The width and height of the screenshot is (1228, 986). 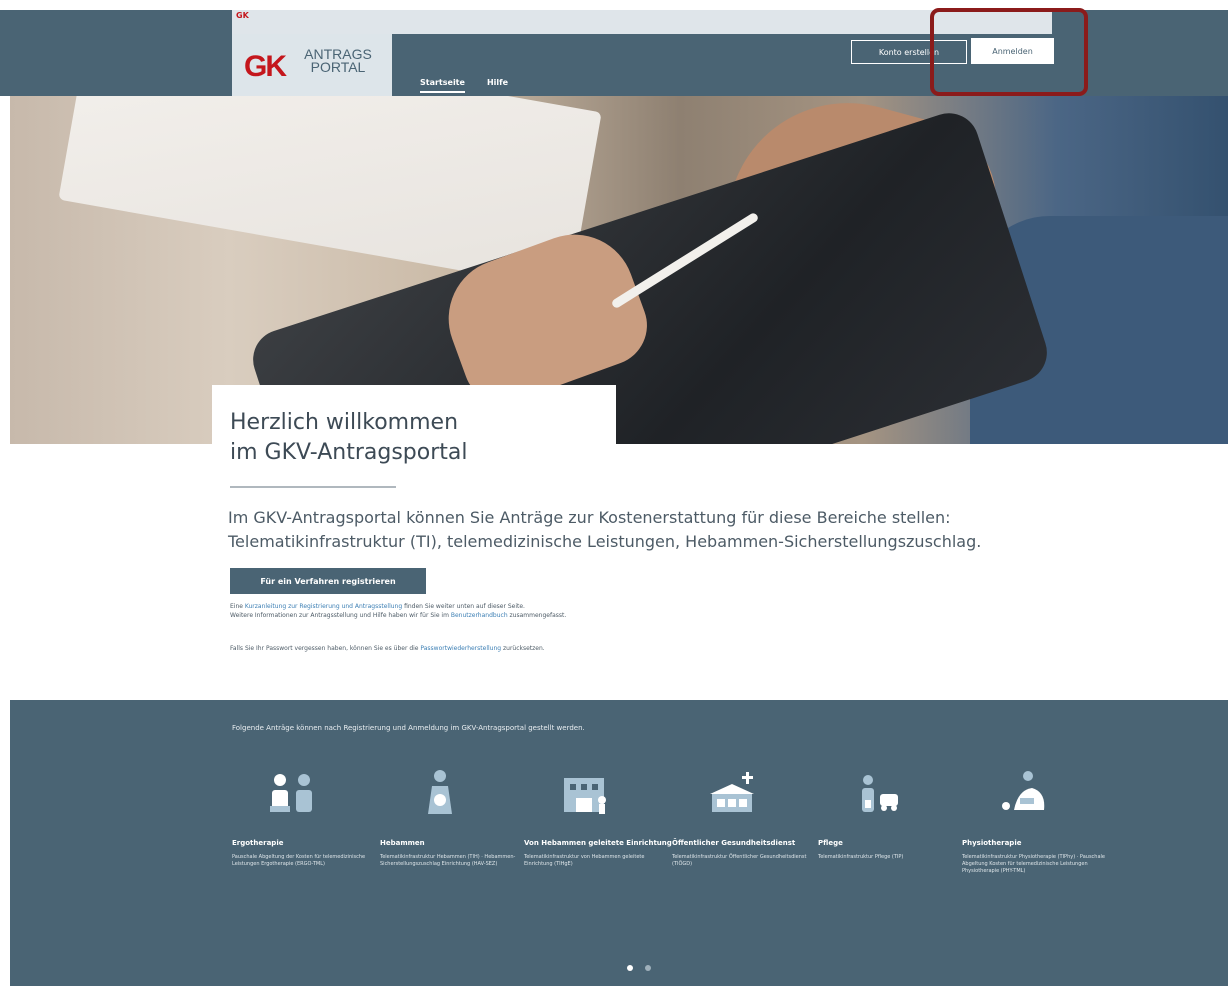 I want to click on category-title: Öffentlicher Gesundheitsdienst, so click(x=734, y=843).